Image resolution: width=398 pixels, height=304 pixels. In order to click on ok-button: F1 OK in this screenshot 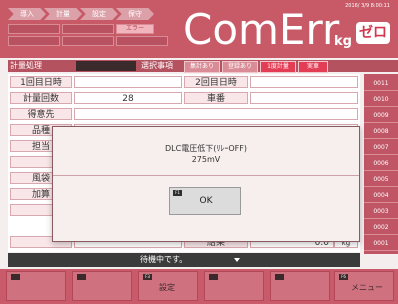, I will do `click(205, 201)`.